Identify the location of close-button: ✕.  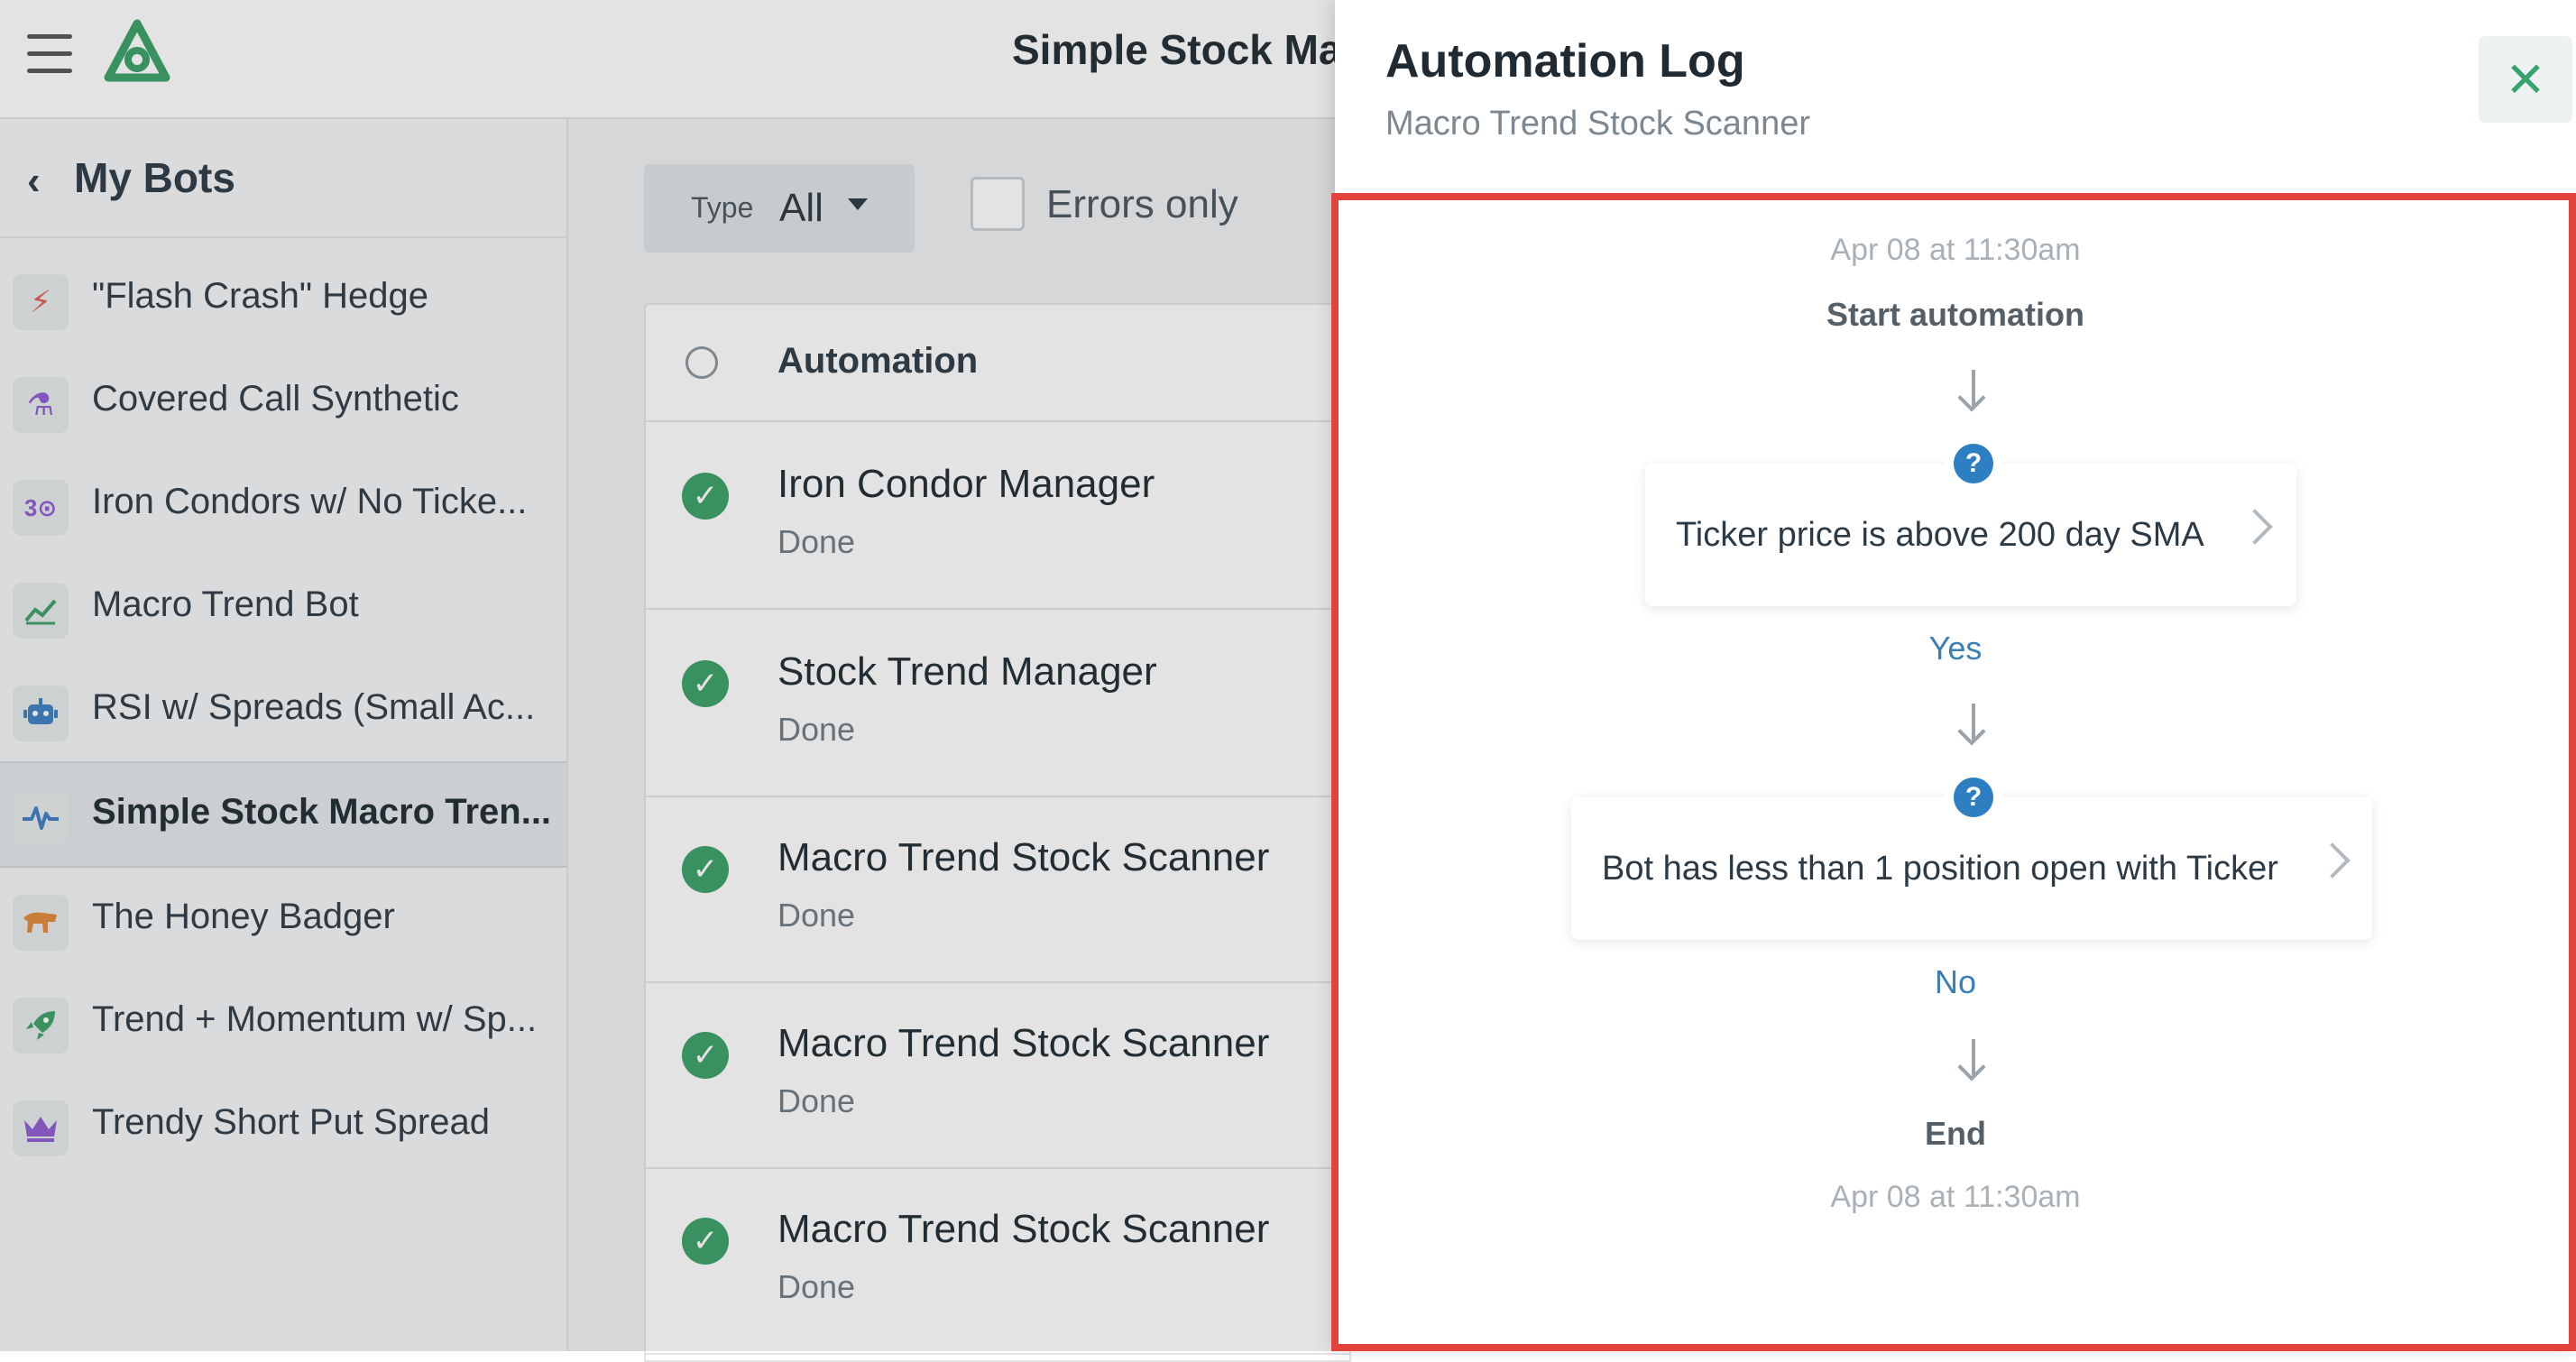
(2525, 79).